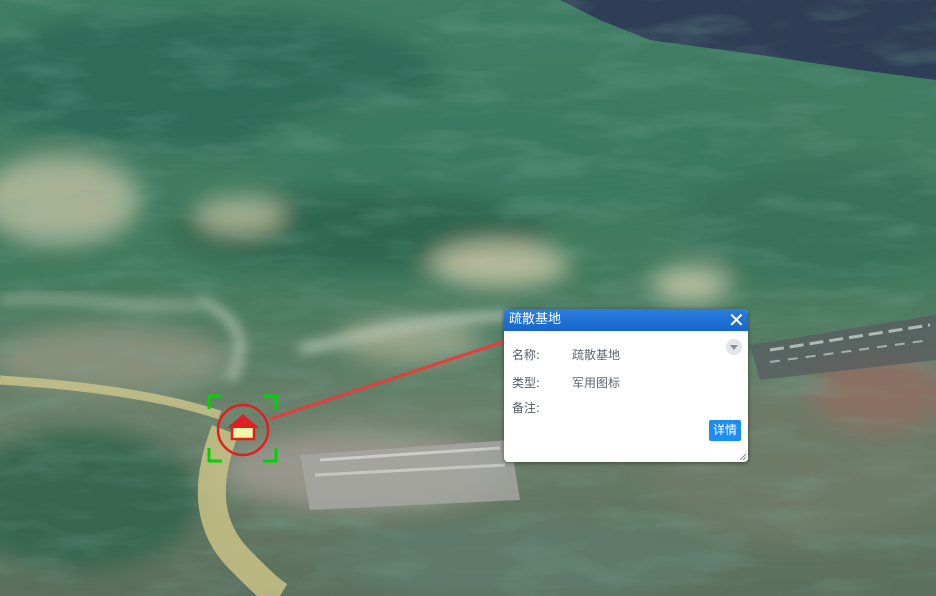 This screenshot has width=936, height=596. Describe the element at coordinates (626, 385) in the screenshot. I see `info-popup: 疏散基地 ✕ 名称: 疏散基地 类型: 军用图标 备注: 详情` at that location.